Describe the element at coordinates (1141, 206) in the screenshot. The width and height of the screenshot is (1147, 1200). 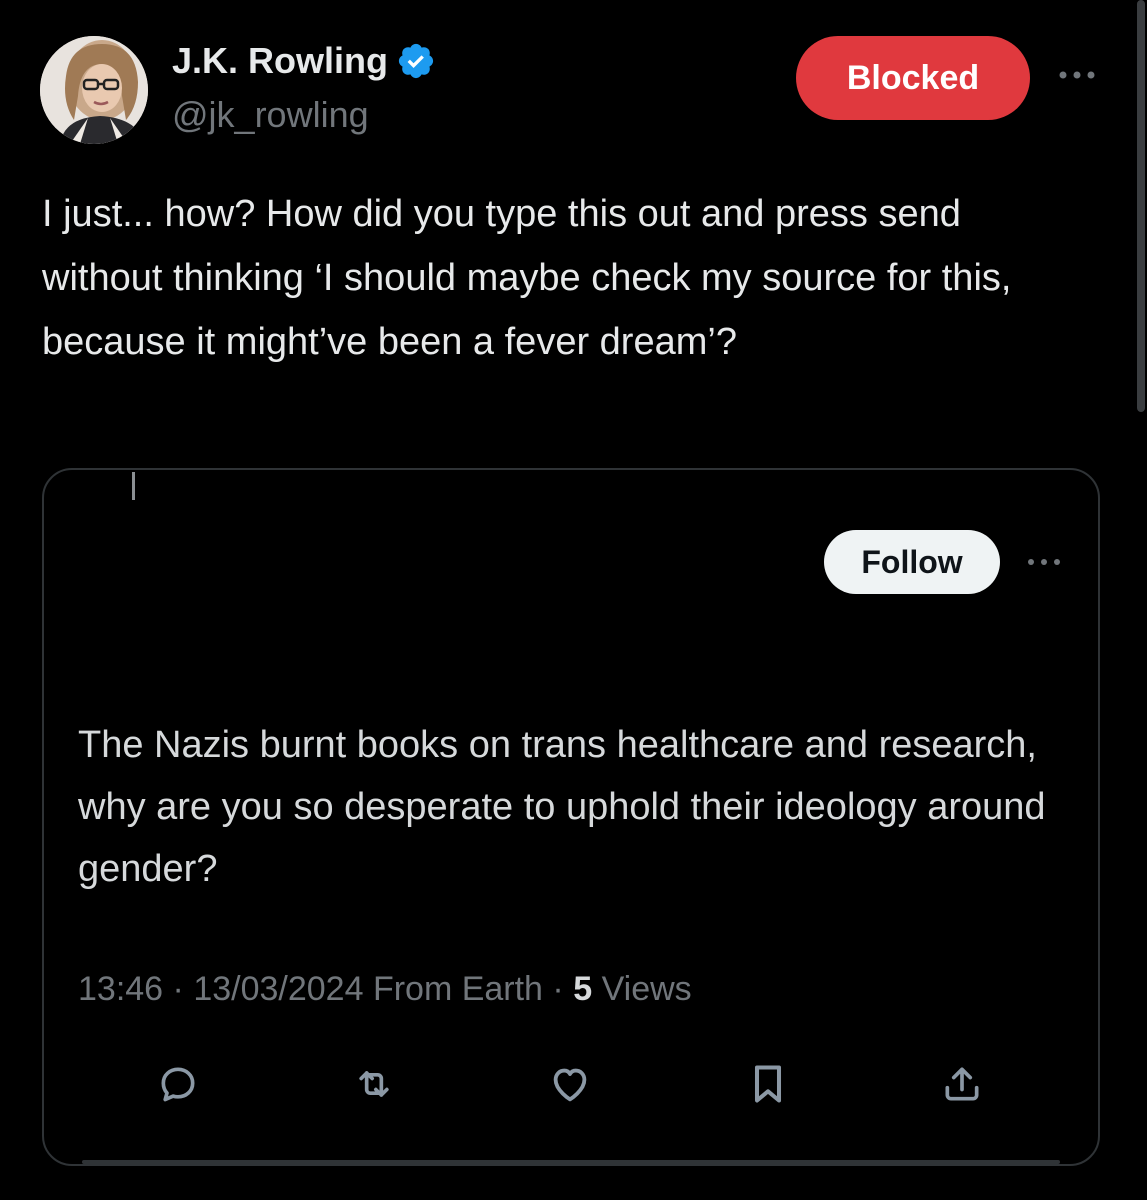
I see `scrollbar` at that location.